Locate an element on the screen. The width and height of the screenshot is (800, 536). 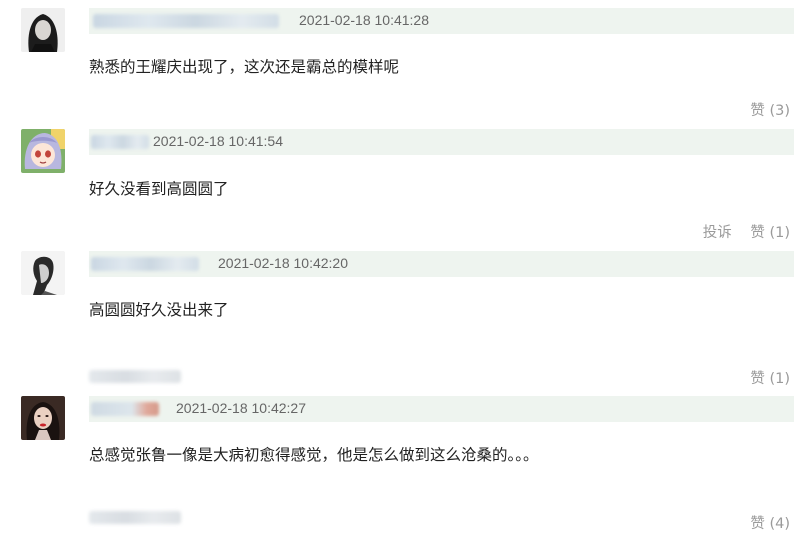
comment-actions: 赞 (4) is located at coordinates (770, 522).